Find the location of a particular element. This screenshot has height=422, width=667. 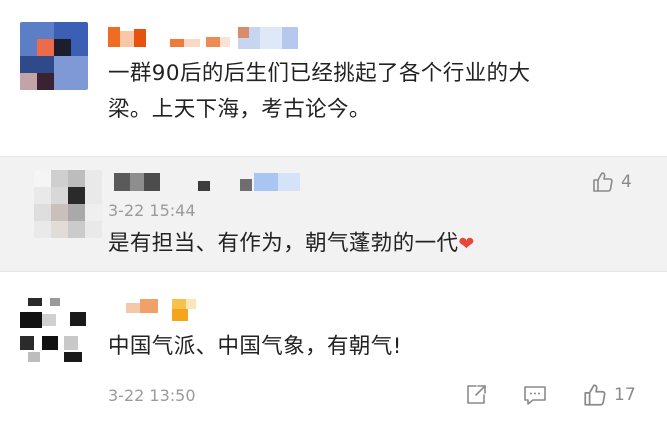

comment-icon is located at coordinates (535, 395).